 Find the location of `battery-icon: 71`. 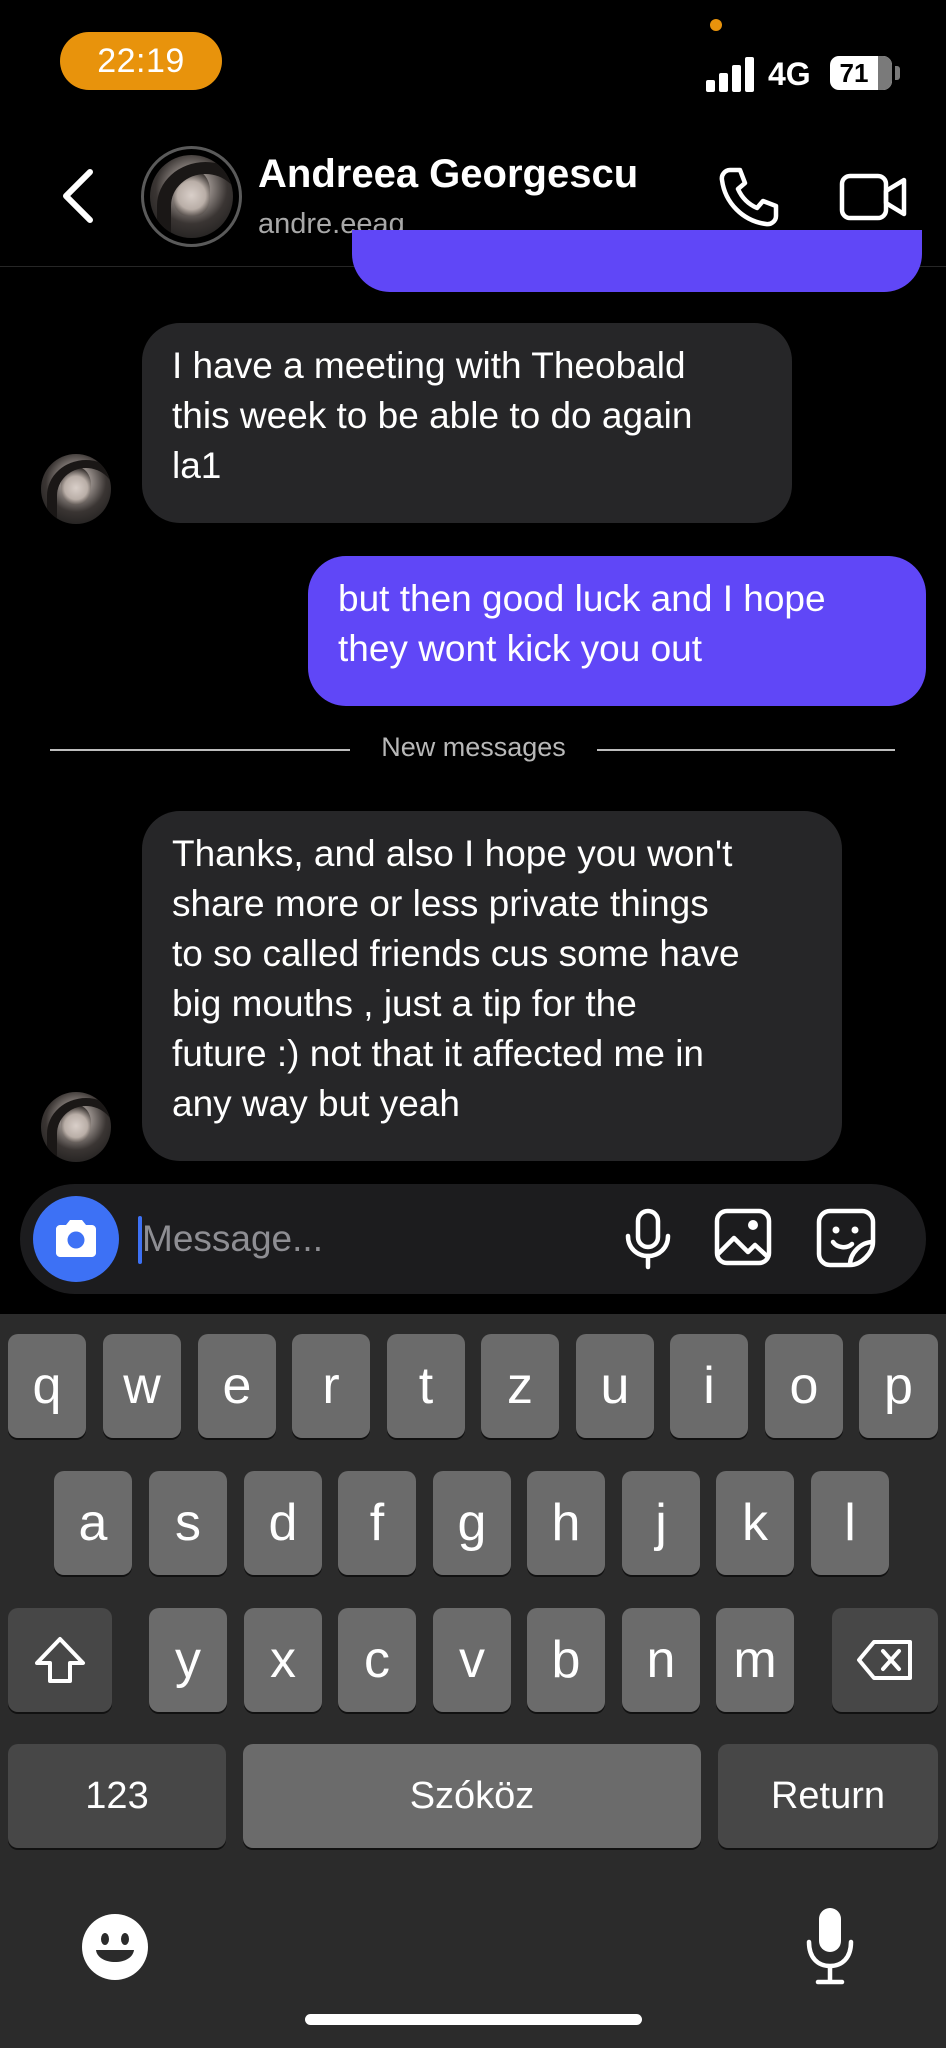

battery-icon: 71 is located at coordinates (861, 73).